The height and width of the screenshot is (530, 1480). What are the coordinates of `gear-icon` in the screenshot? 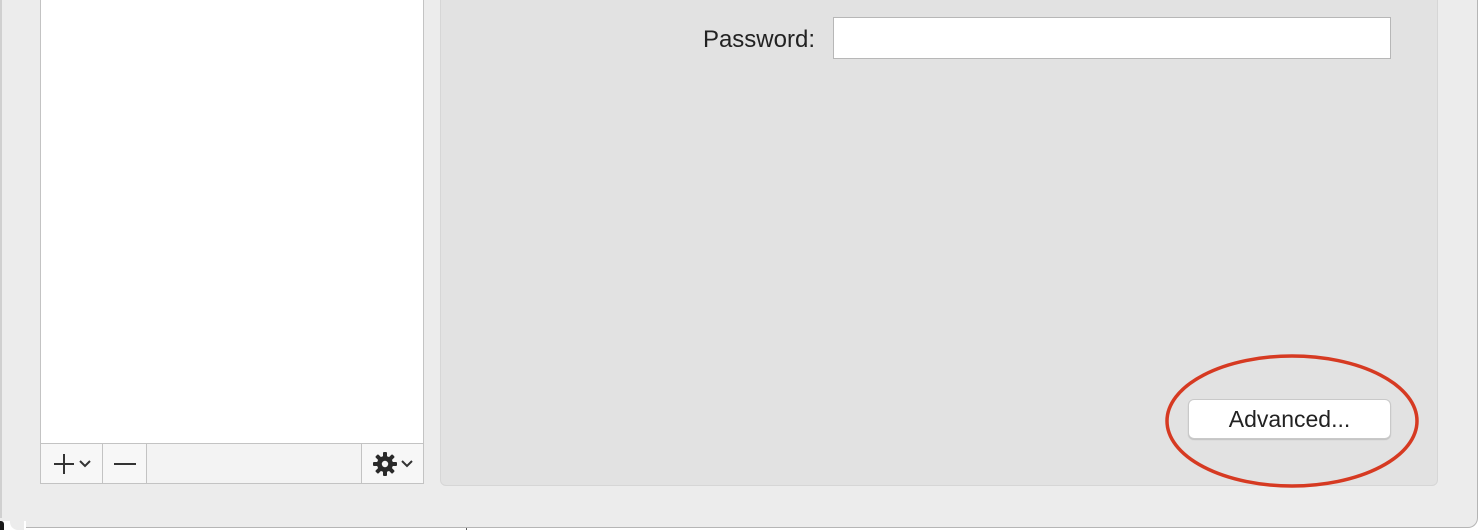 It's located at (385, 464).